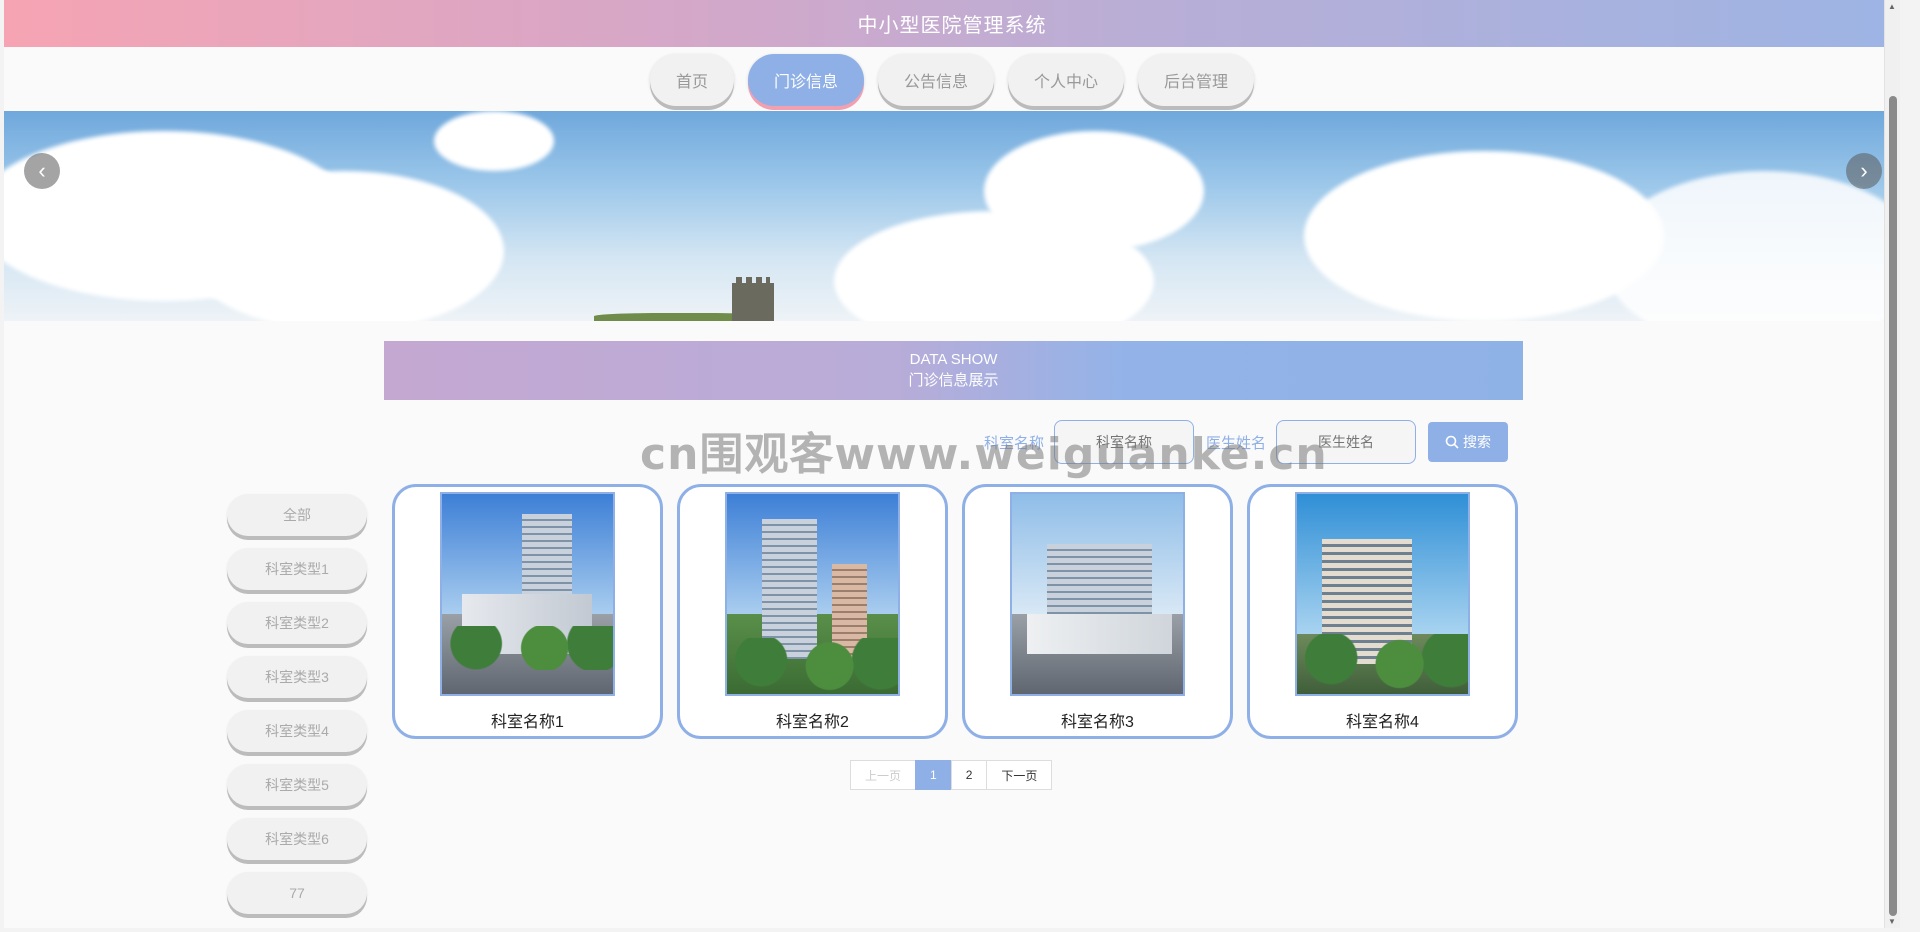 The image size is (1920, 932). Describe the element at coordinates (297, 893) in the screenshot. I see `sidebar-item-77: 77` at that location.